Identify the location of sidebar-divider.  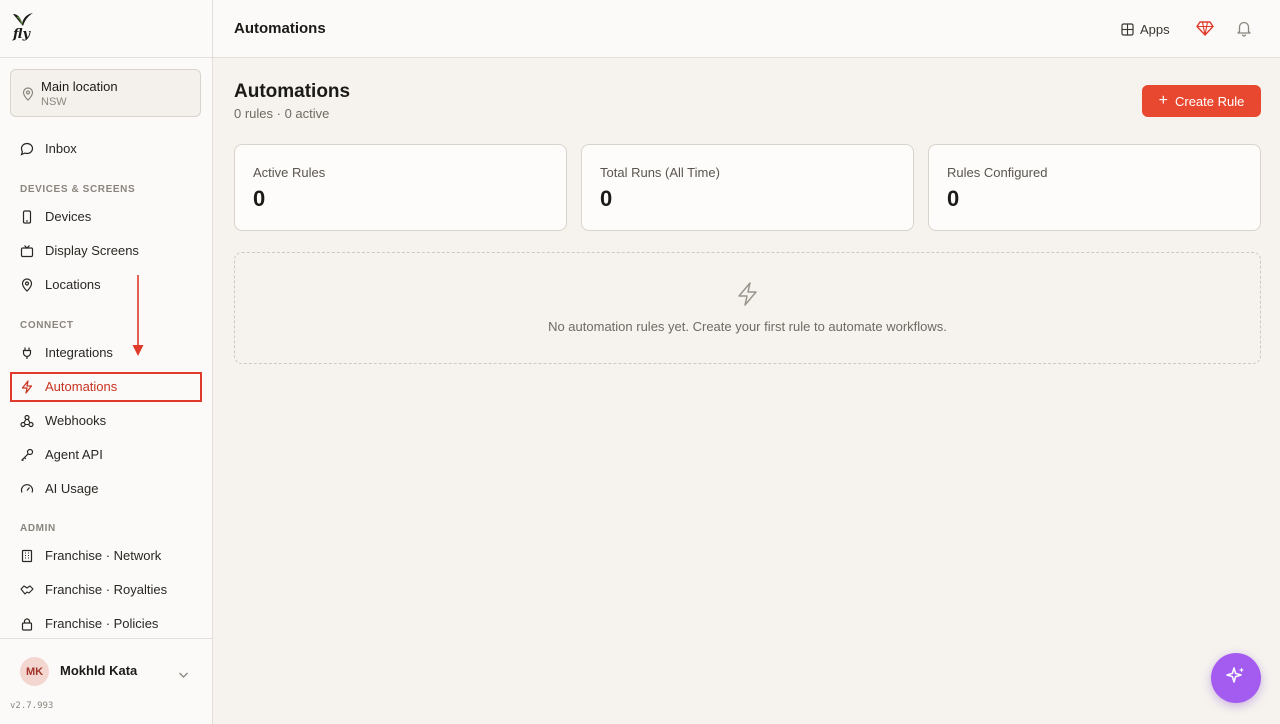
(106, 57).